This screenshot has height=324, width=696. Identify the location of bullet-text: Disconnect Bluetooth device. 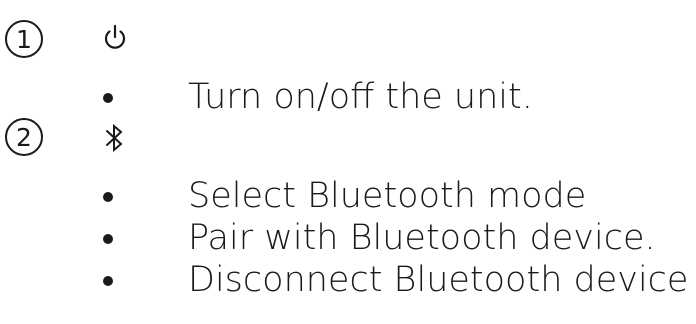
(438, 280).